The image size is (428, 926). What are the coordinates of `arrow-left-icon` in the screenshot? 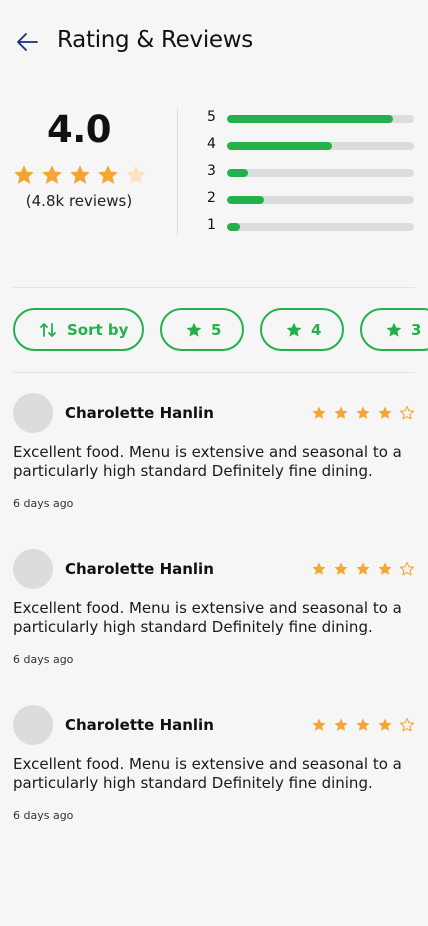 It's located at (27, 42).